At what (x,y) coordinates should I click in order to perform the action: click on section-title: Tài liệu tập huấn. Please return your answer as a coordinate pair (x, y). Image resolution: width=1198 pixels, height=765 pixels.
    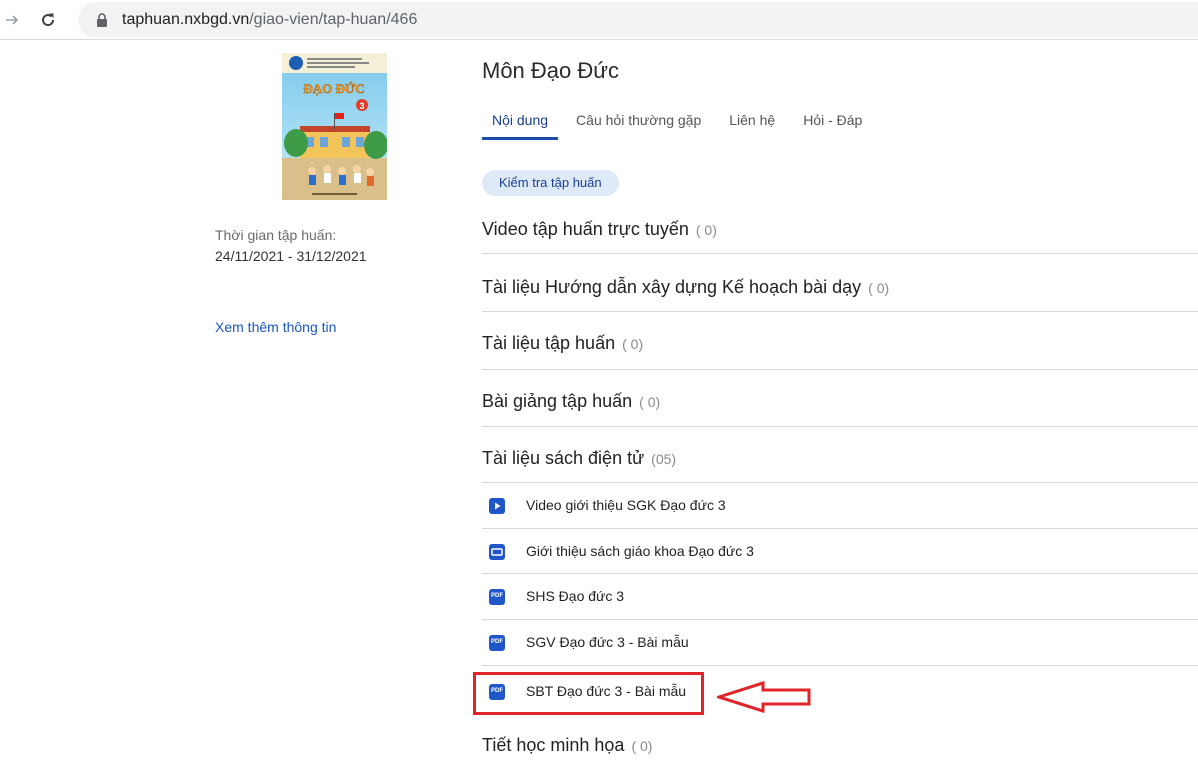
    Looking at the image, I should click on (549, 343).